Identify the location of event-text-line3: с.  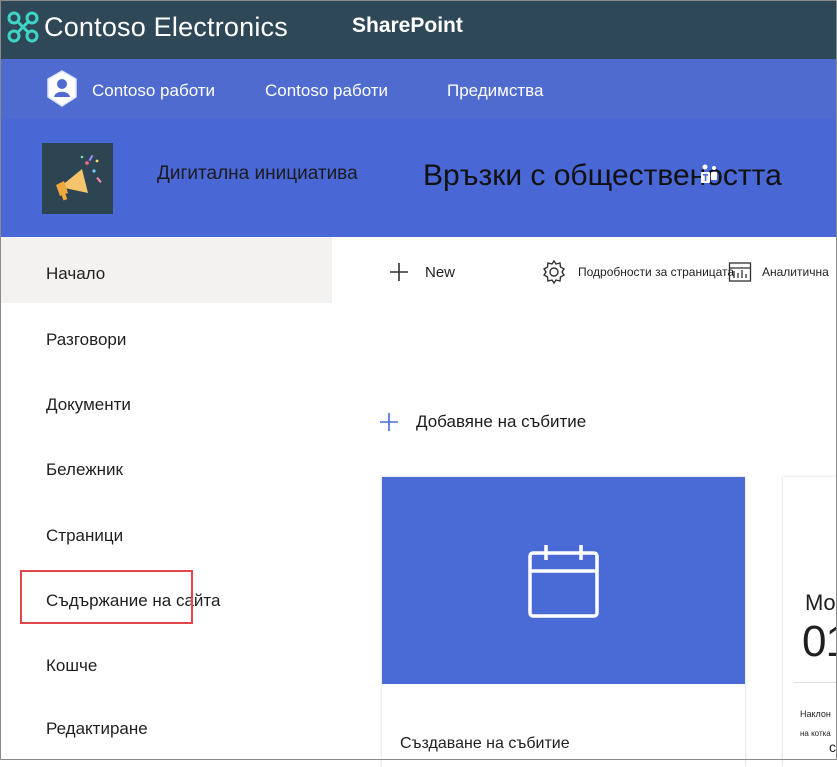
(832, 747).